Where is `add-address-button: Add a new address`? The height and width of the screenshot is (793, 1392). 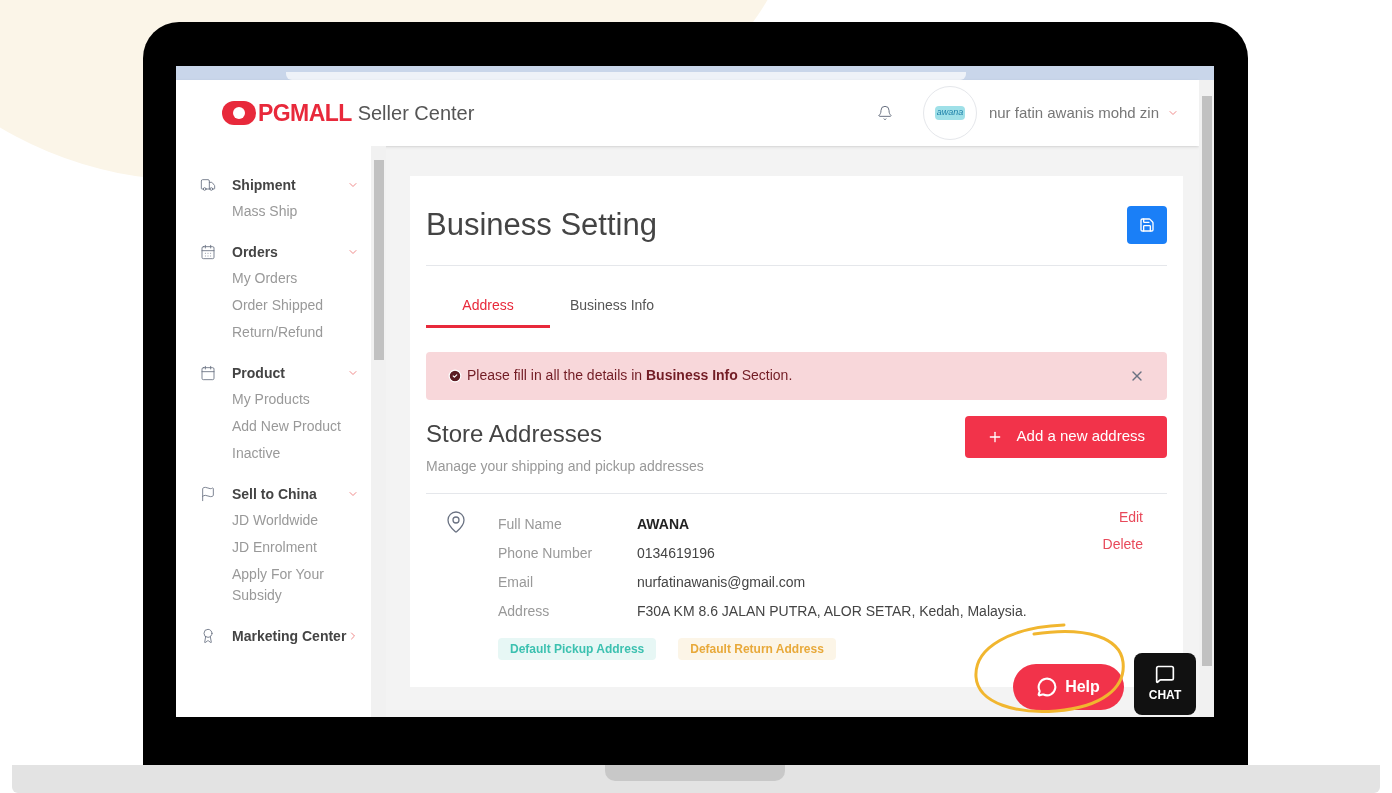 add-address-button: Add a new address is located at coordinates (1065, 436).